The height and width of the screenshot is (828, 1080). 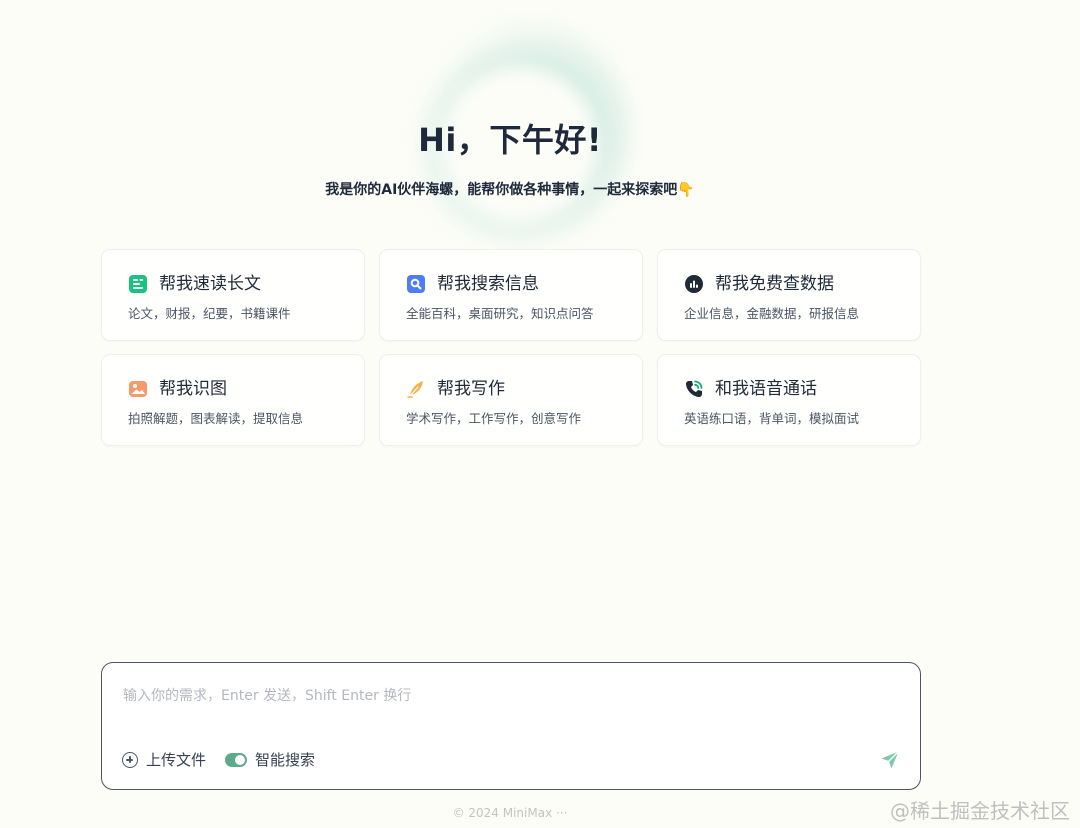 I want to click on card-description: 企业信息，金融数据，研报信息, so click(x=772, y=313).